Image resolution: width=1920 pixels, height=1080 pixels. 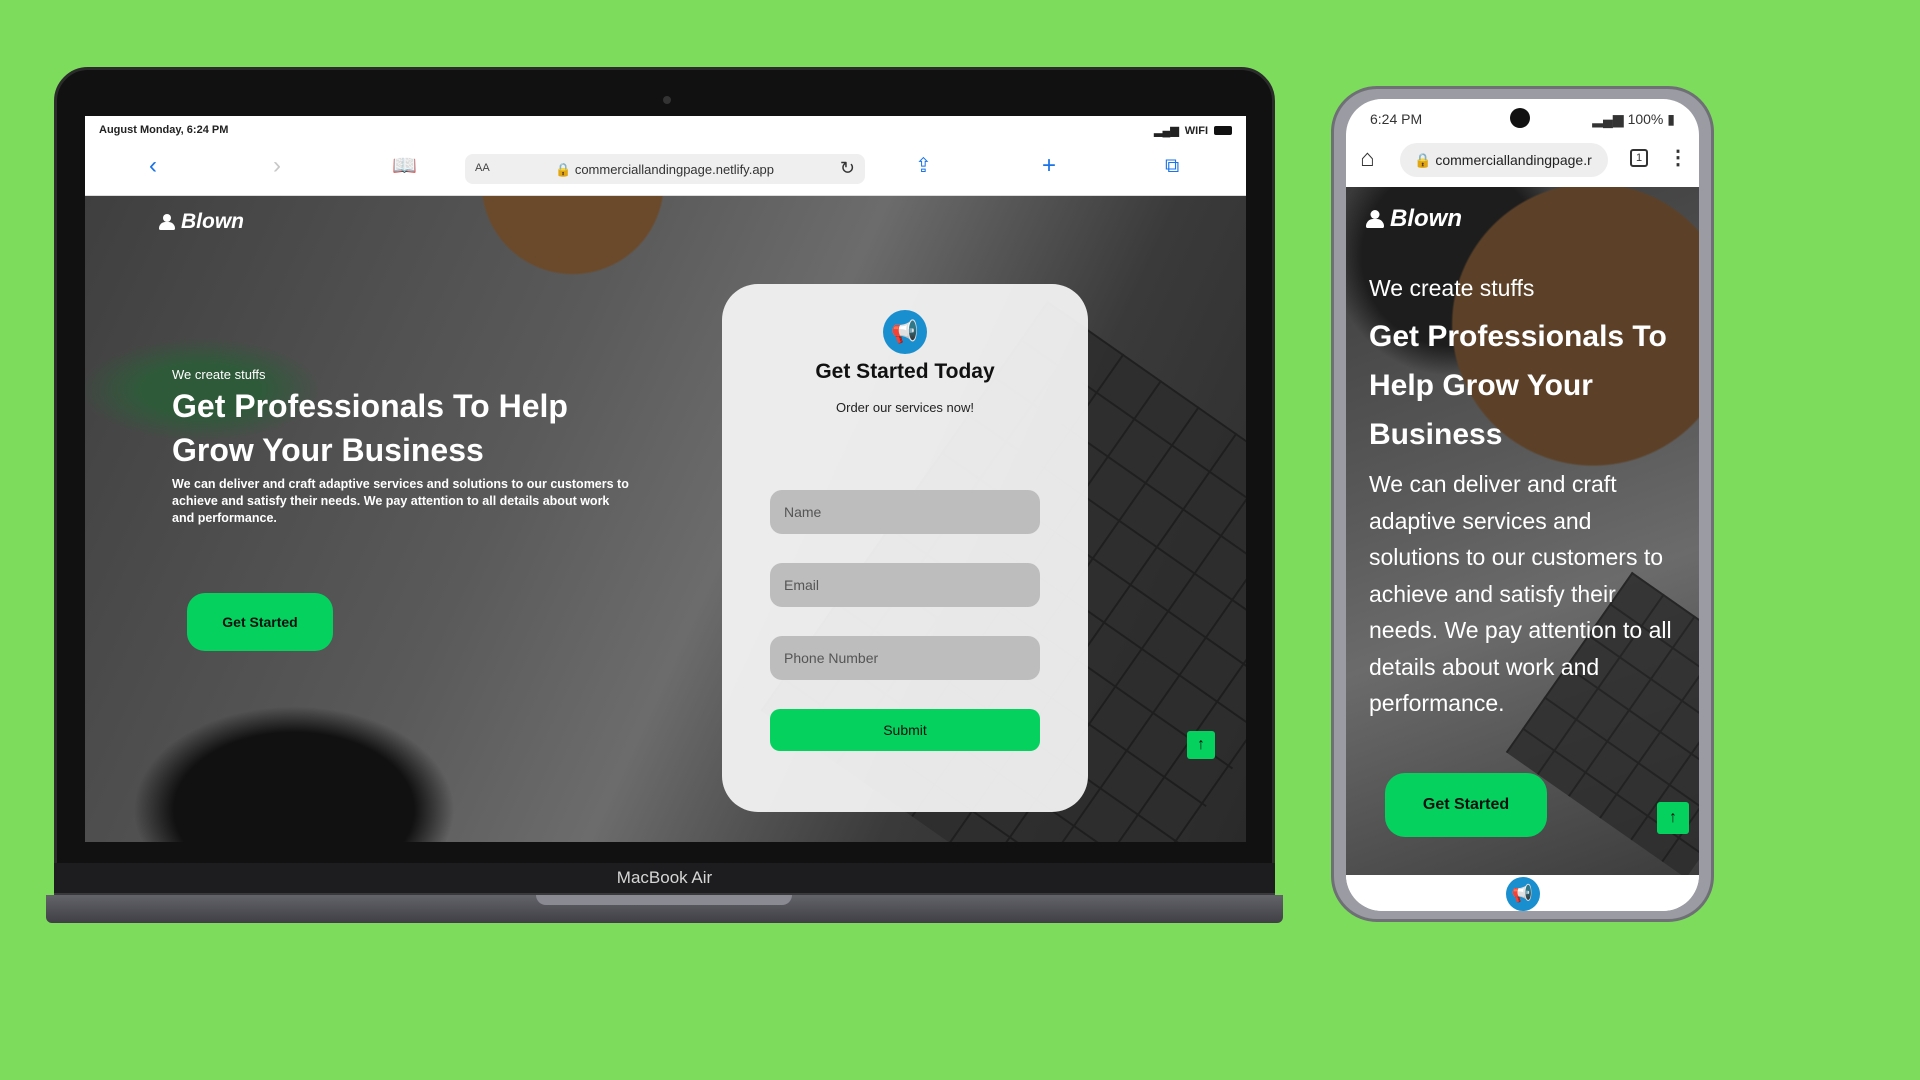 What do you see at coordinates (905, 585) in the screenshot?
I see `email-field` at bounding box center [905, 585].